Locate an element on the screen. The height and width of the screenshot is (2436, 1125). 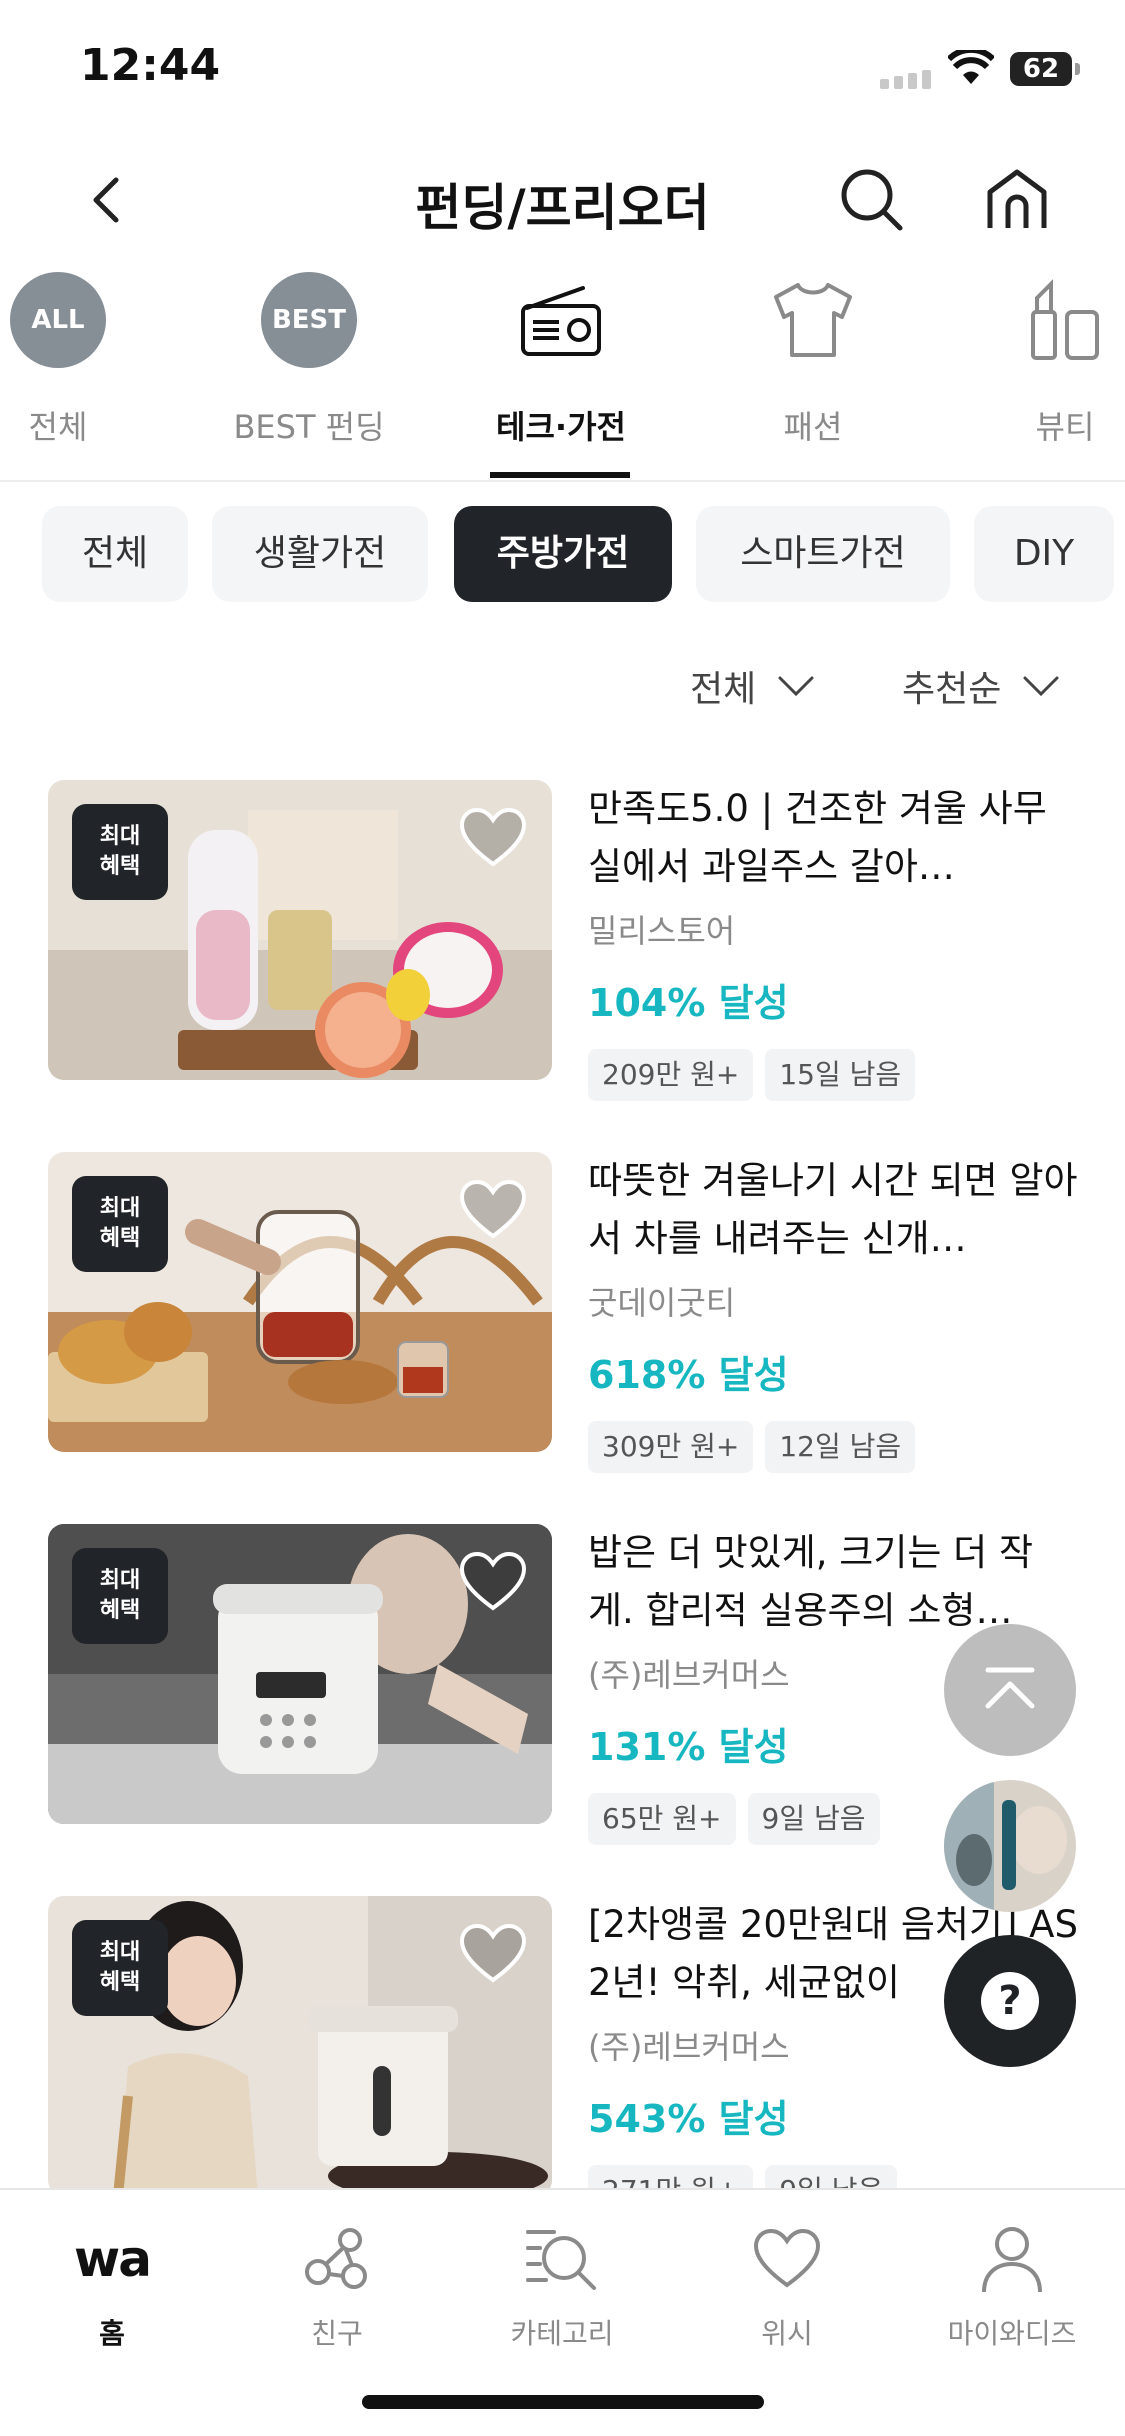
all-badge-icon: ALL is located at coordinates (58, 320).